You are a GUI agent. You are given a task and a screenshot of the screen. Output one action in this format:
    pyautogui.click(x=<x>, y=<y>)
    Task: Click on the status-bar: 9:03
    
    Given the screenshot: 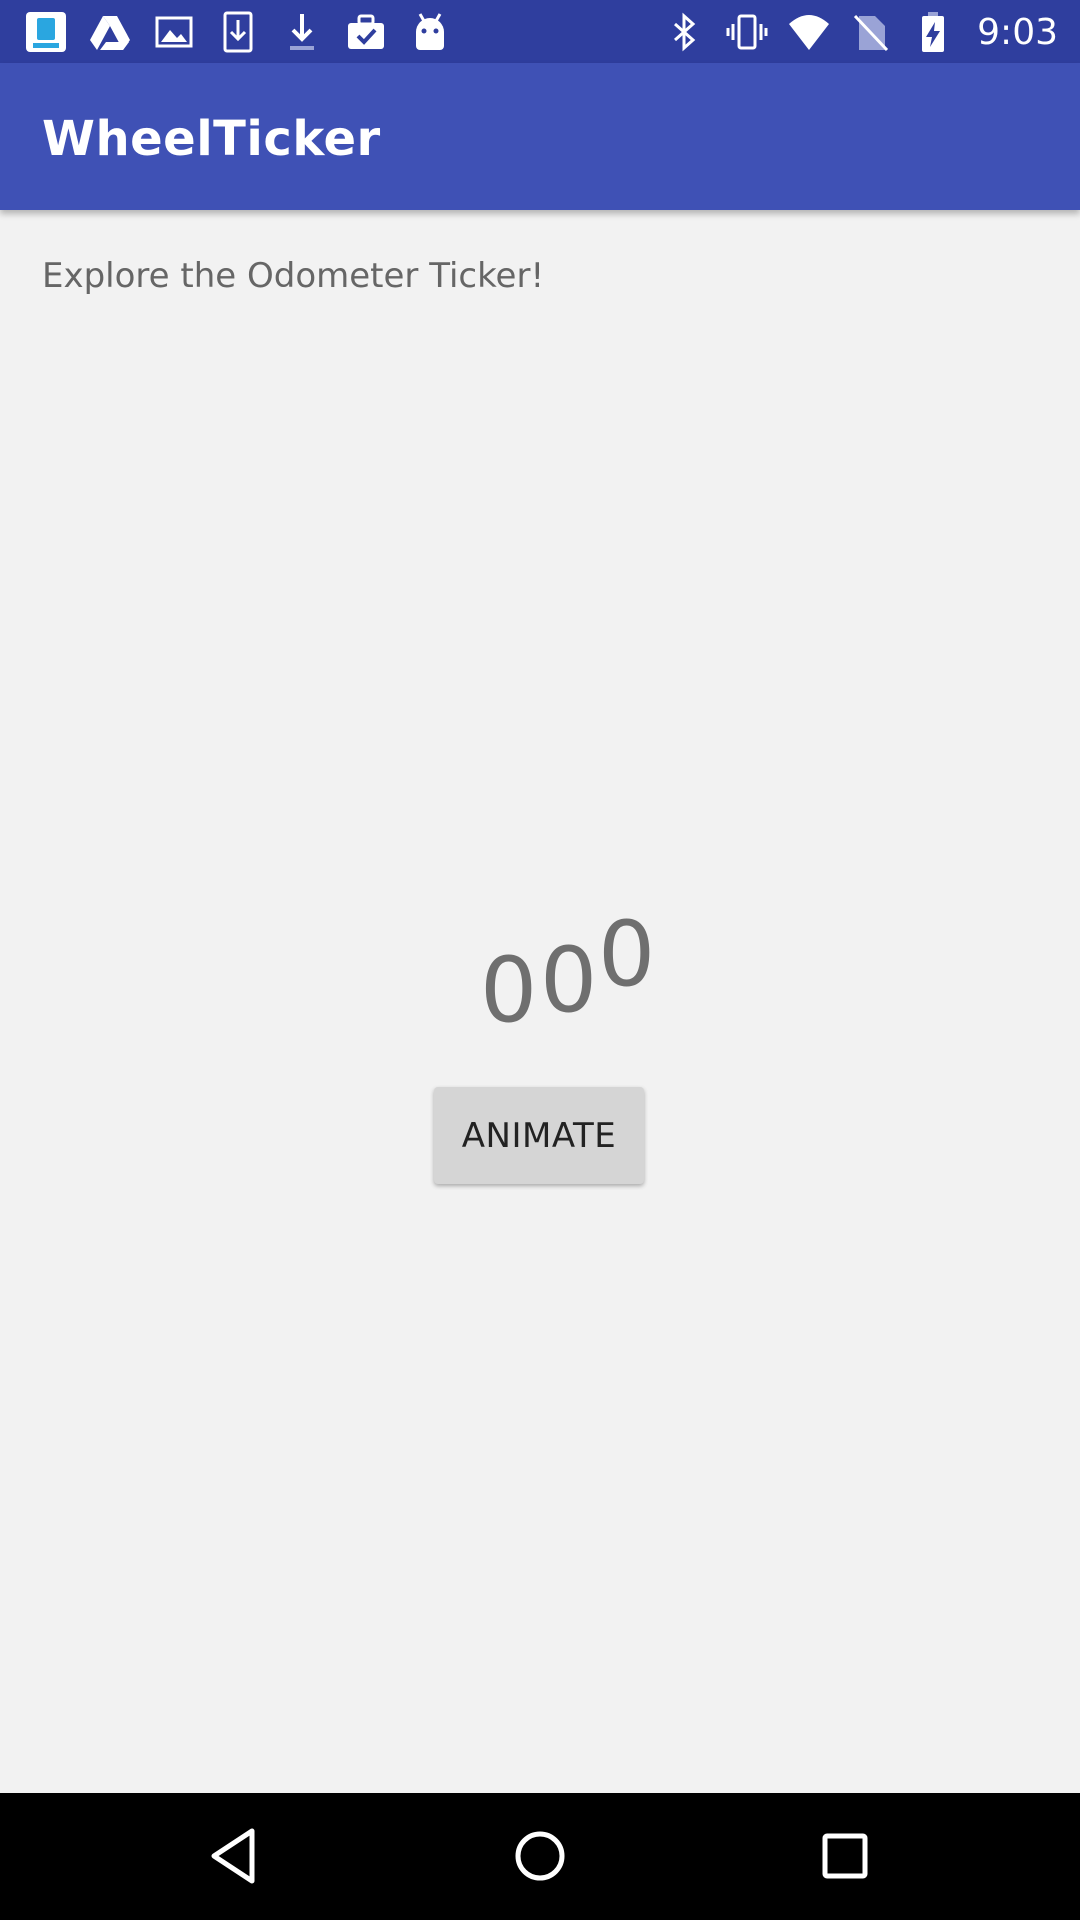 What is the action you would take?
    pyautogui.click(x=540, y=31)
    